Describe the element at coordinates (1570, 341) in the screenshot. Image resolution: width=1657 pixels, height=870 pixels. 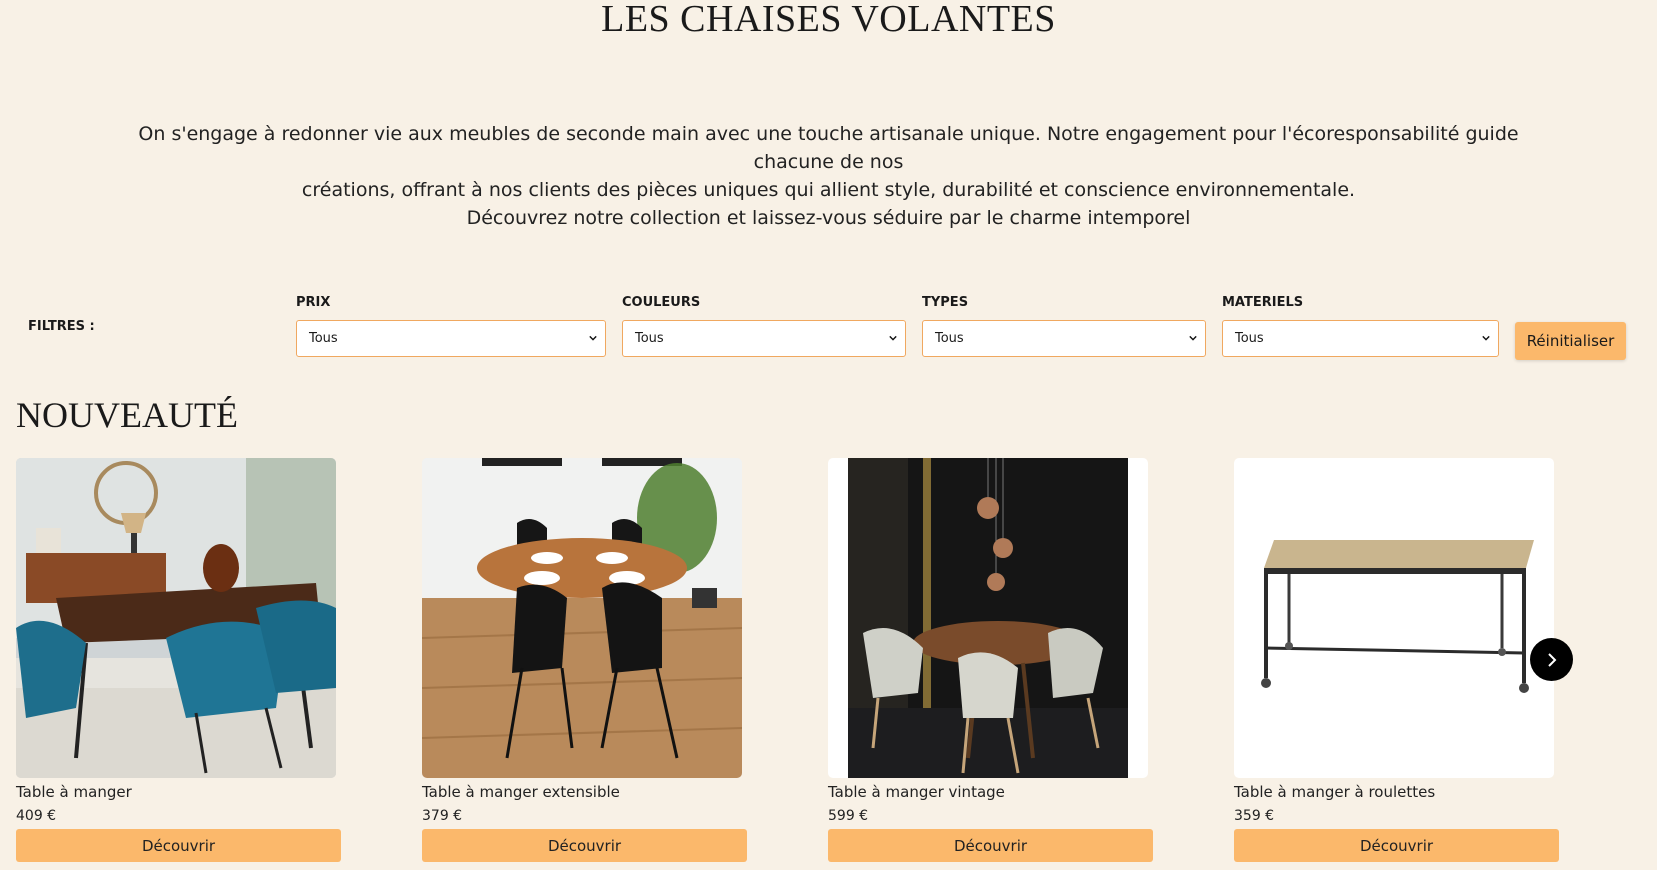
I see `reset-filters-button: Réinitialiser` at that location.